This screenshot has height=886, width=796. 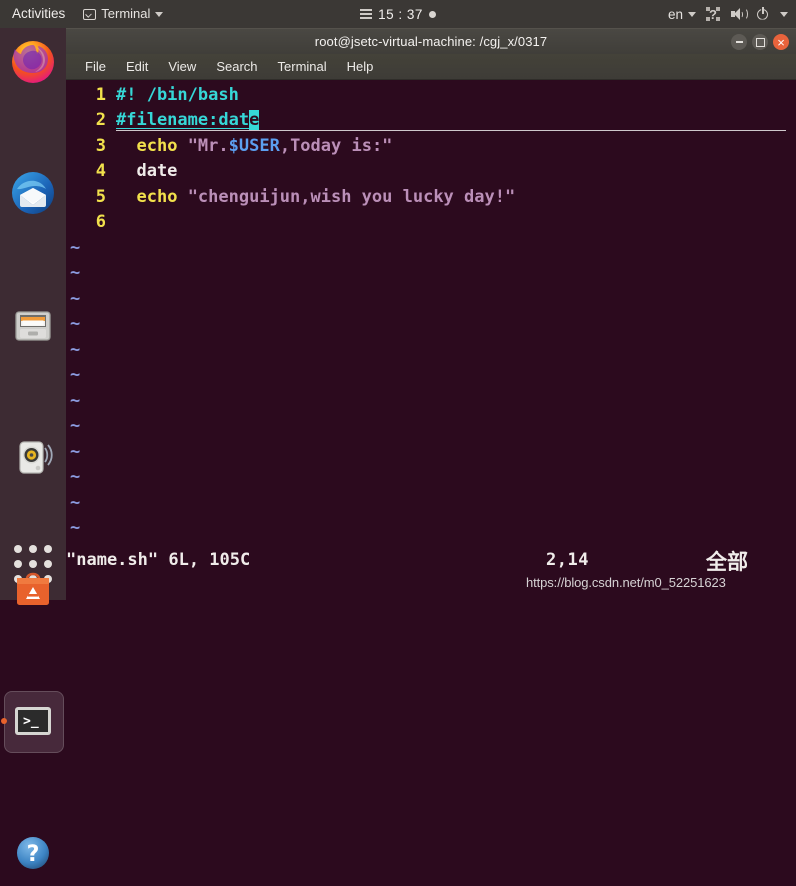 I want to click on gnome-top-bar: Activities Terminal 15 : 37 en ?, so click(x=398, y=14).